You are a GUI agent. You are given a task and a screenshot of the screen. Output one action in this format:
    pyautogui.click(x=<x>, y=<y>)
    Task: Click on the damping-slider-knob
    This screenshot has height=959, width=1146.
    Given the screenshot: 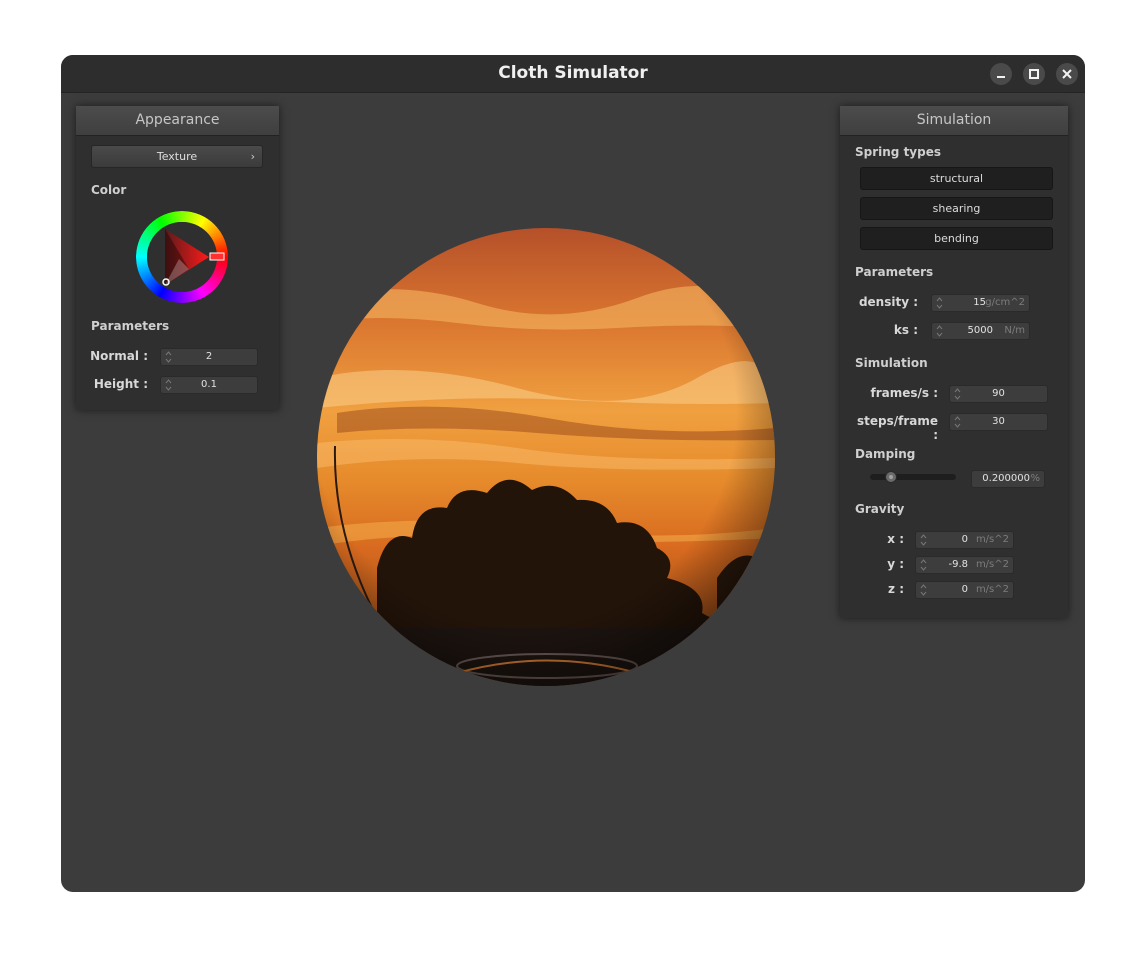 What is the action you would take?
    pyautogui.click(x=890, y=477)
    